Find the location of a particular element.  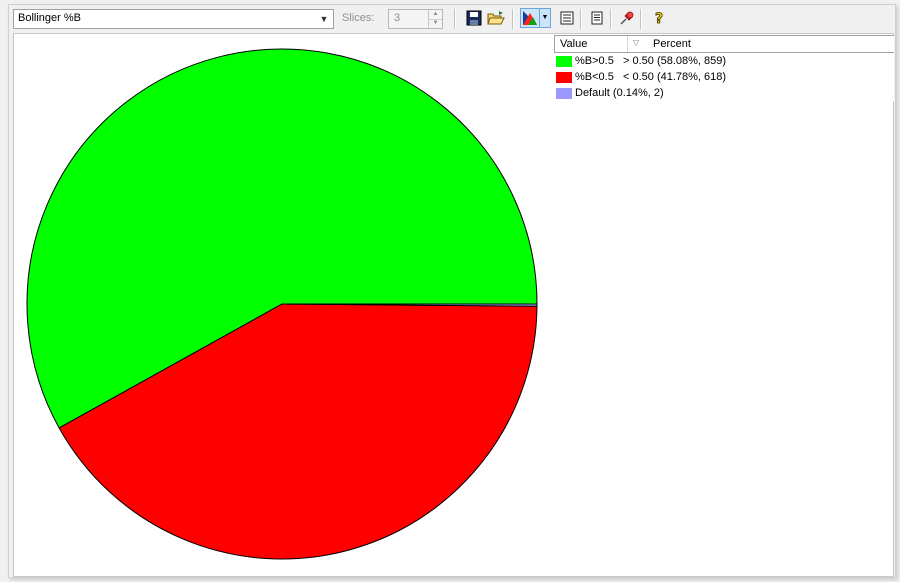

help-button: ? is located at coordinates (659, 18).